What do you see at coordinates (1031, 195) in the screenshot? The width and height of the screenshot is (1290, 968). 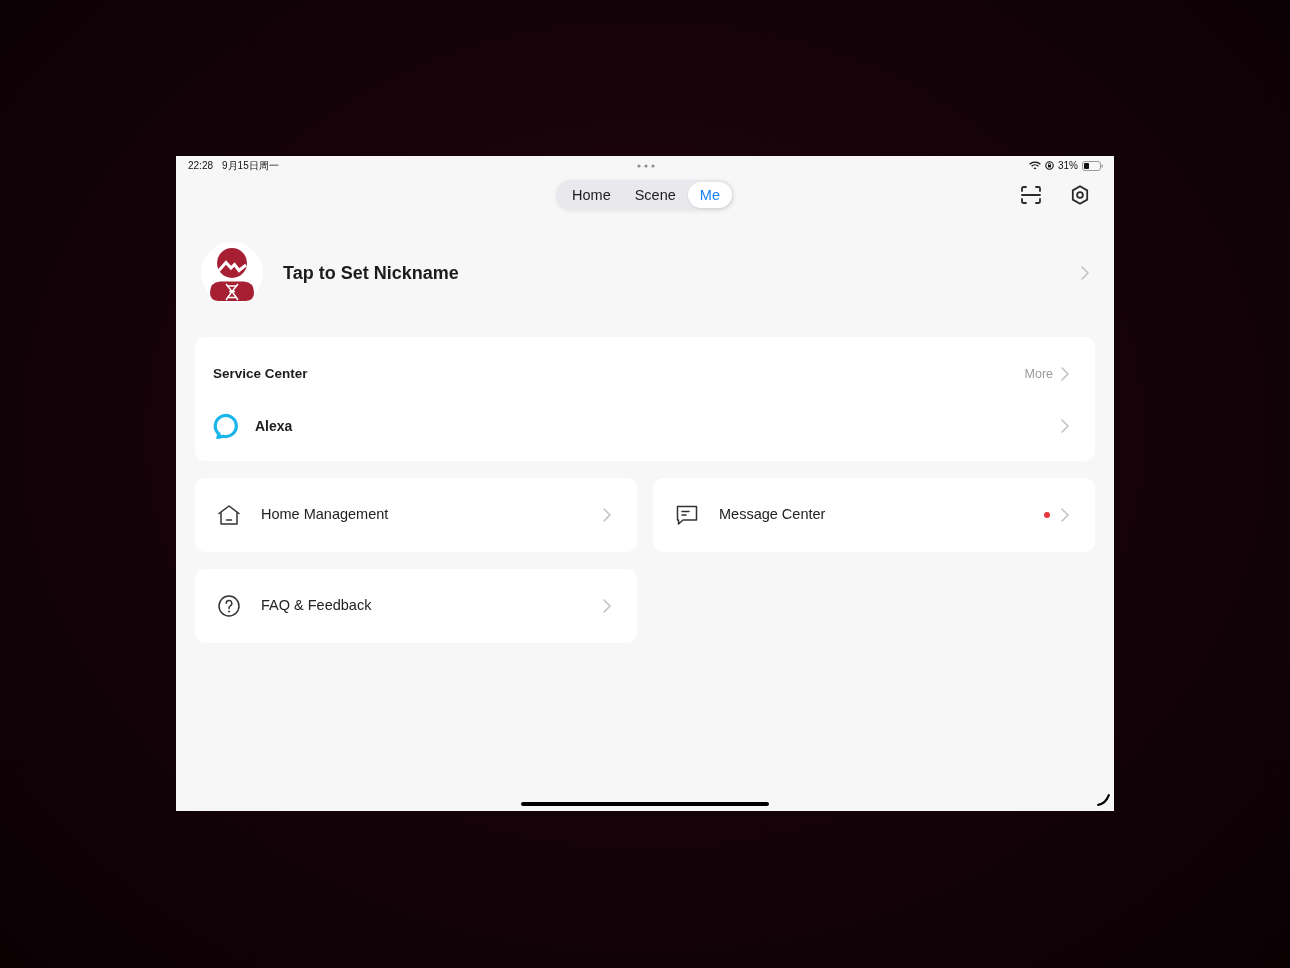 I see `scan-icon` at bounding box center [1031, 195].